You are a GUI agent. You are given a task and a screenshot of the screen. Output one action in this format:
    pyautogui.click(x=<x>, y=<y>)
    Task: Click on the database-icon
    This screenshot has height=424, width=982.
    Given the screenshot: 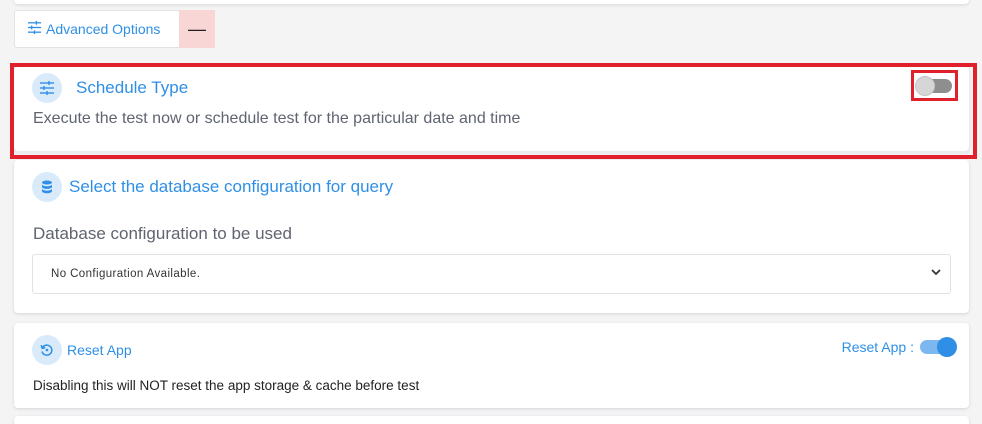 What is the action you would take?
    pyautogui.click(x=47, y=187)
    